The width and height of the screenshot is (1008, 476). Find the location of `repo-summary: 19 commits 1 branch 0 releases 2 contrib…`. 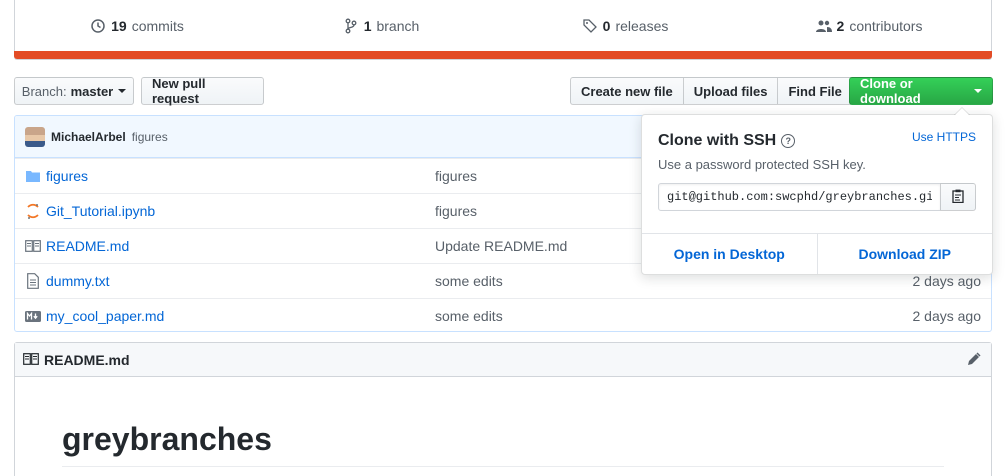

repo-summary: 19 commits 1 branch 0 releases 2 contrib… is located at coordinates (503, 30).